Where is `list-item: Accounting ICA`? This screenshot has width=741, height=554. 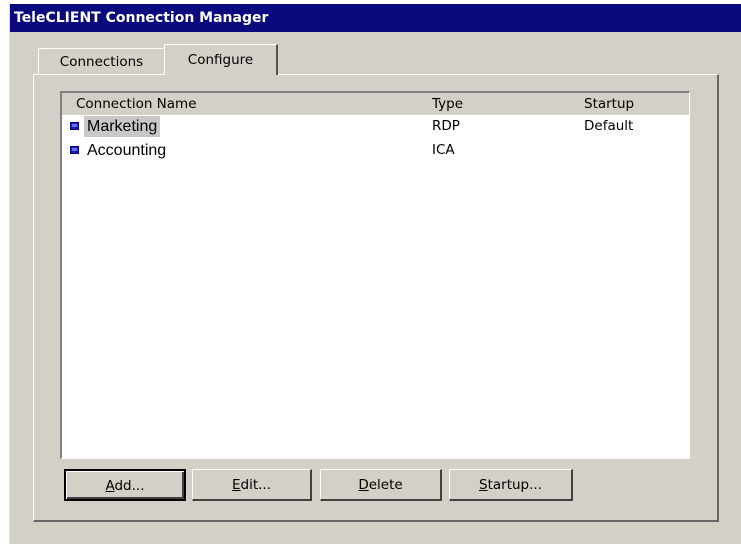
list-item: Accounting ICA is located at coordinates (375, 151).